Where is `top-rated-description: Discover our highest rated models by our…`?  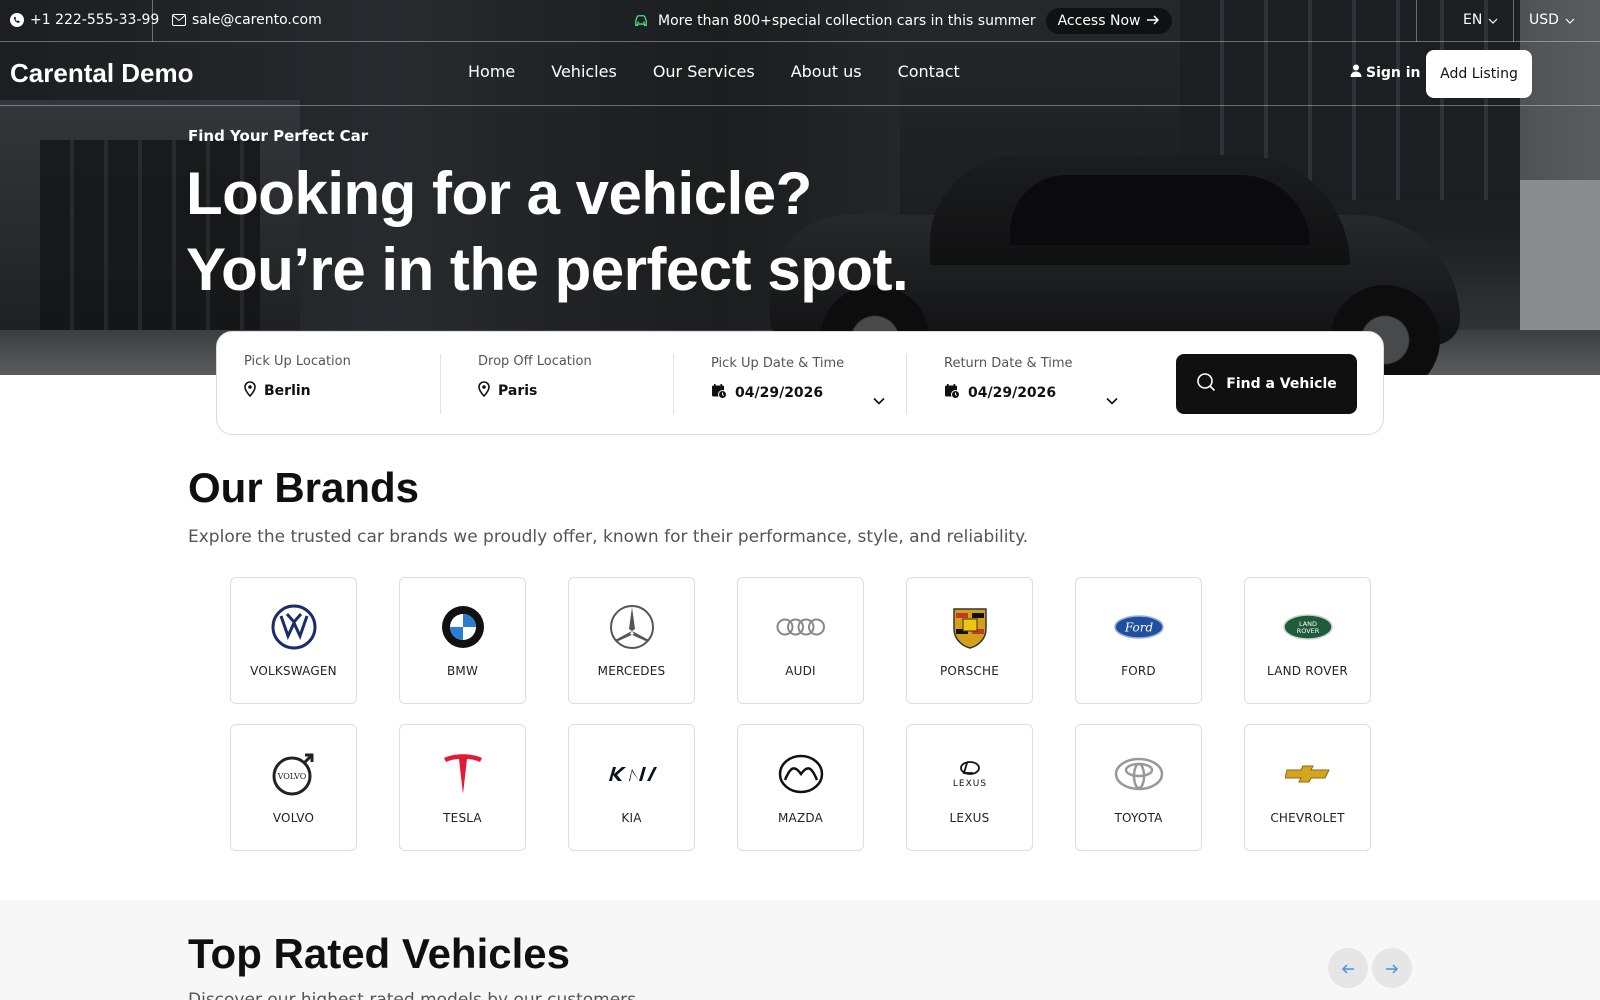
top-rated-description: Discover our highest rated models by our… is located at coordinates (412, 995).